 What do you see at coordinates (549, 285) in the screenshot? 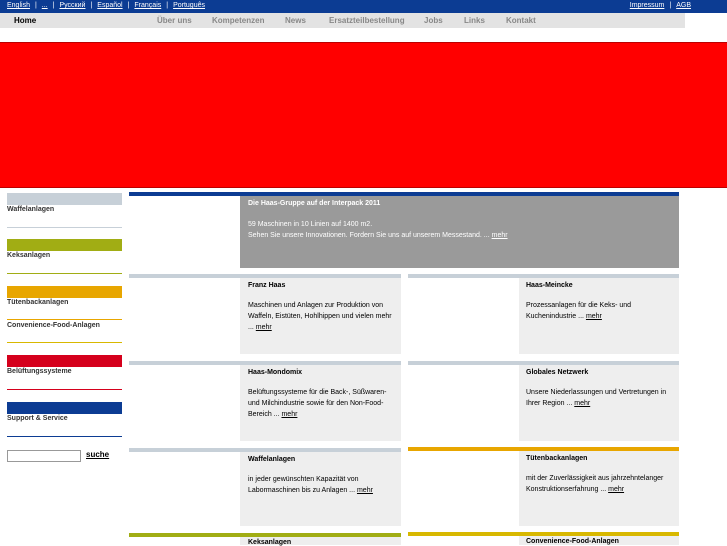
I see `box-title-haas-meincke: Haas-Meincke` at bounding box center [549, 285].